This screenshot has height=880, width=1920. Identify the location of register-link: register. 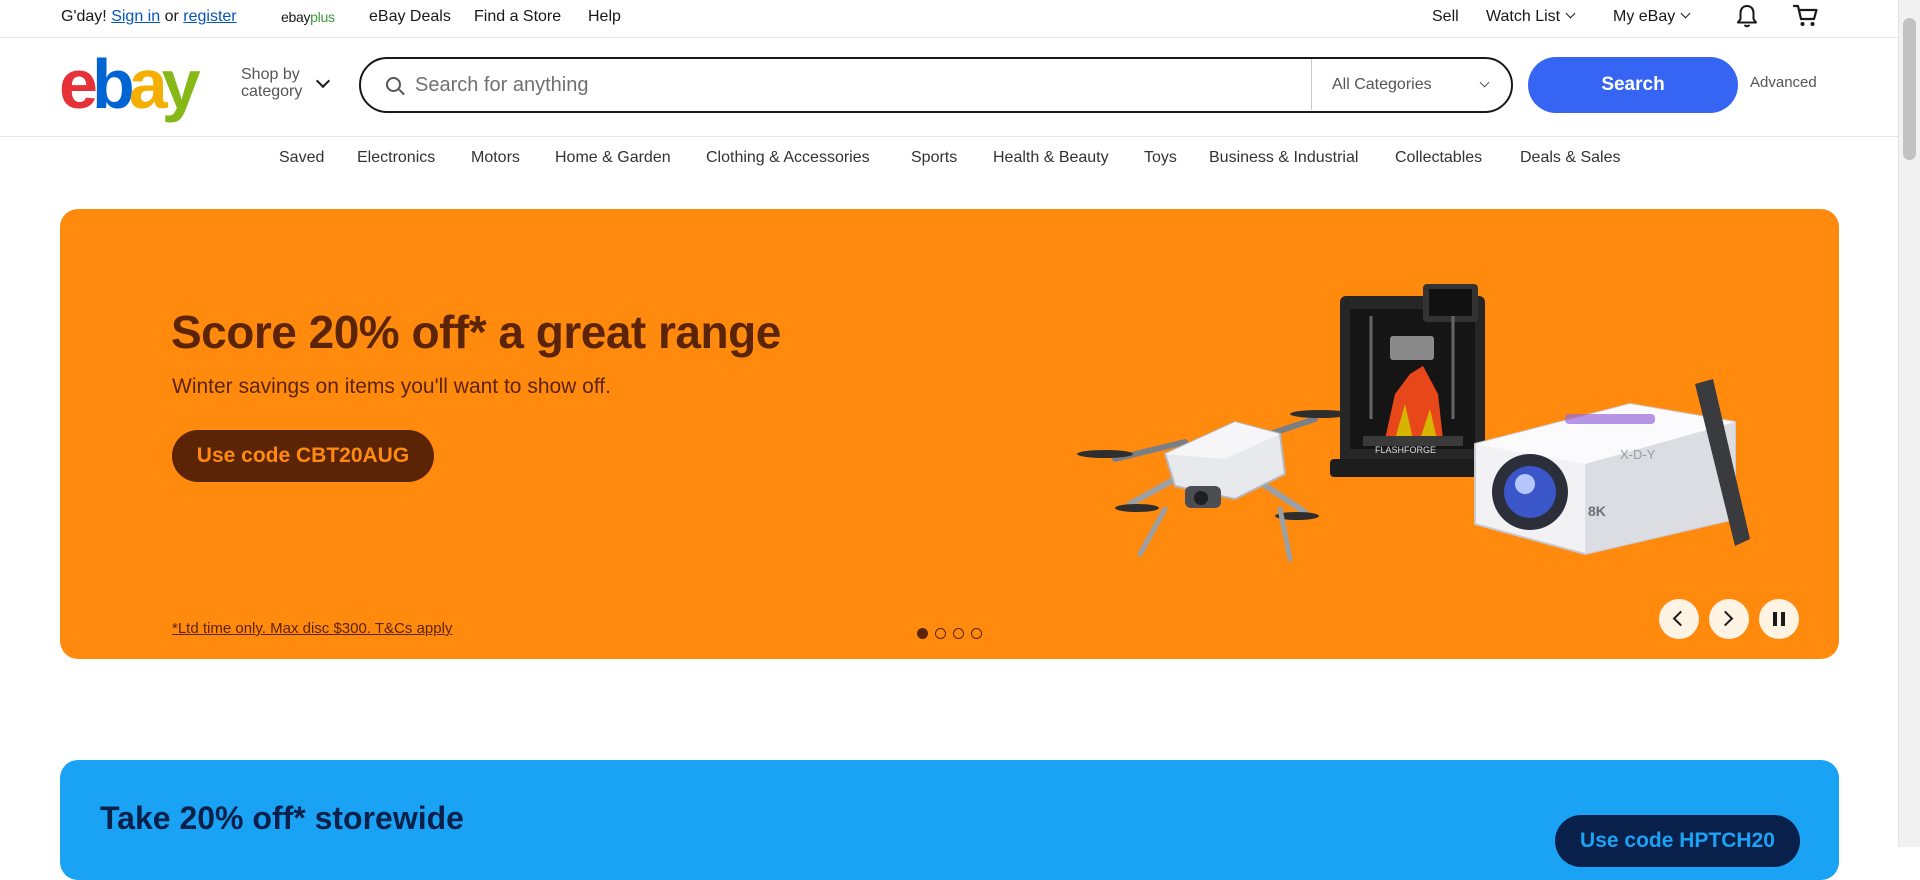
(209, 16).